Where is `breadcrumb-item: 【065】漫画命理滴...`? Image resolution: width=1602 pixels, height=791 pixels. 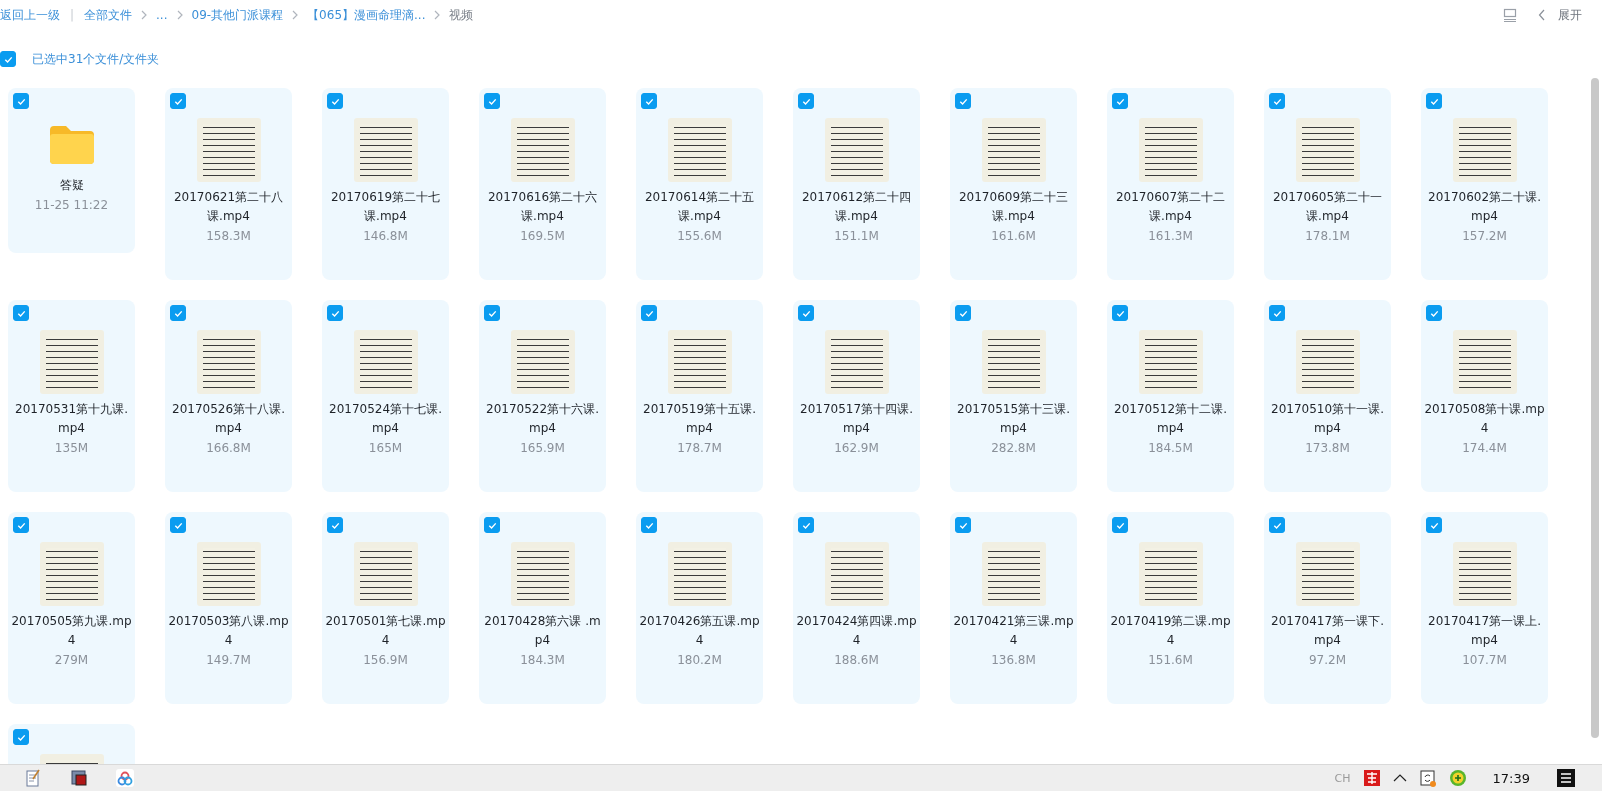
breadcrumb-item: 【065】漫画命理滴... is located at coordinates (366, 15).